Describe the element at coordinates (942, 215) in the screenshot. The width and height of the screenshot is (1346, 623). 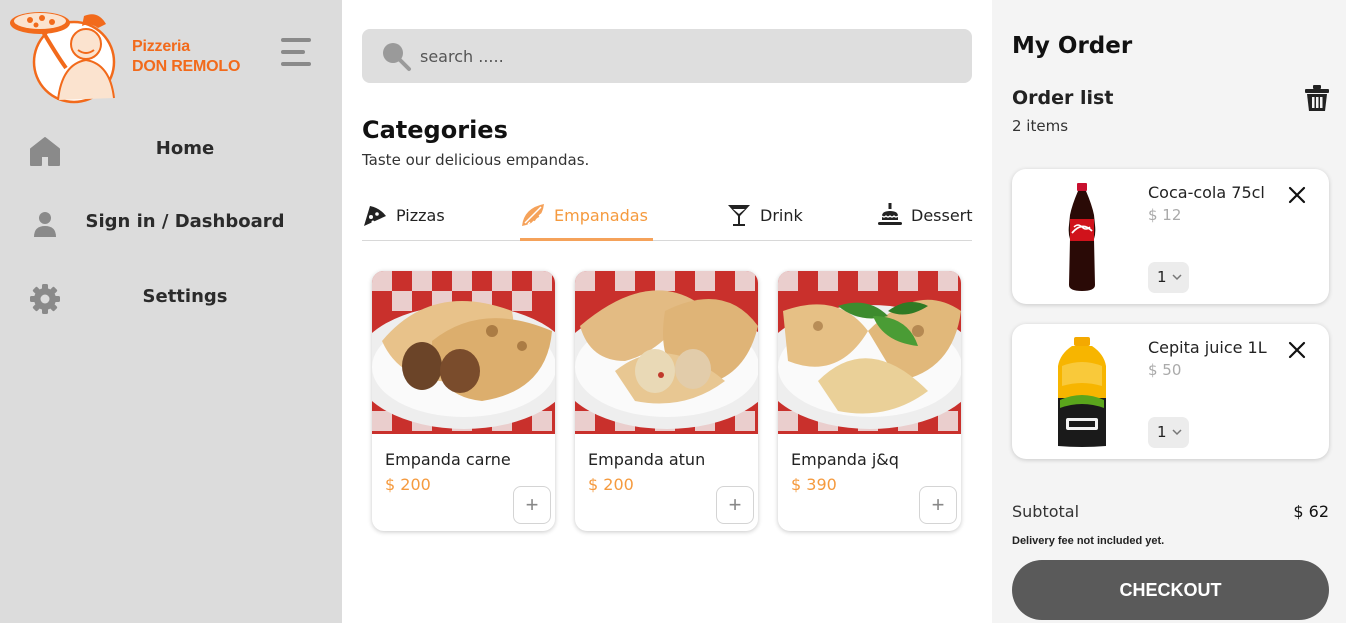
I see `tab-label: Dessert` at that location.